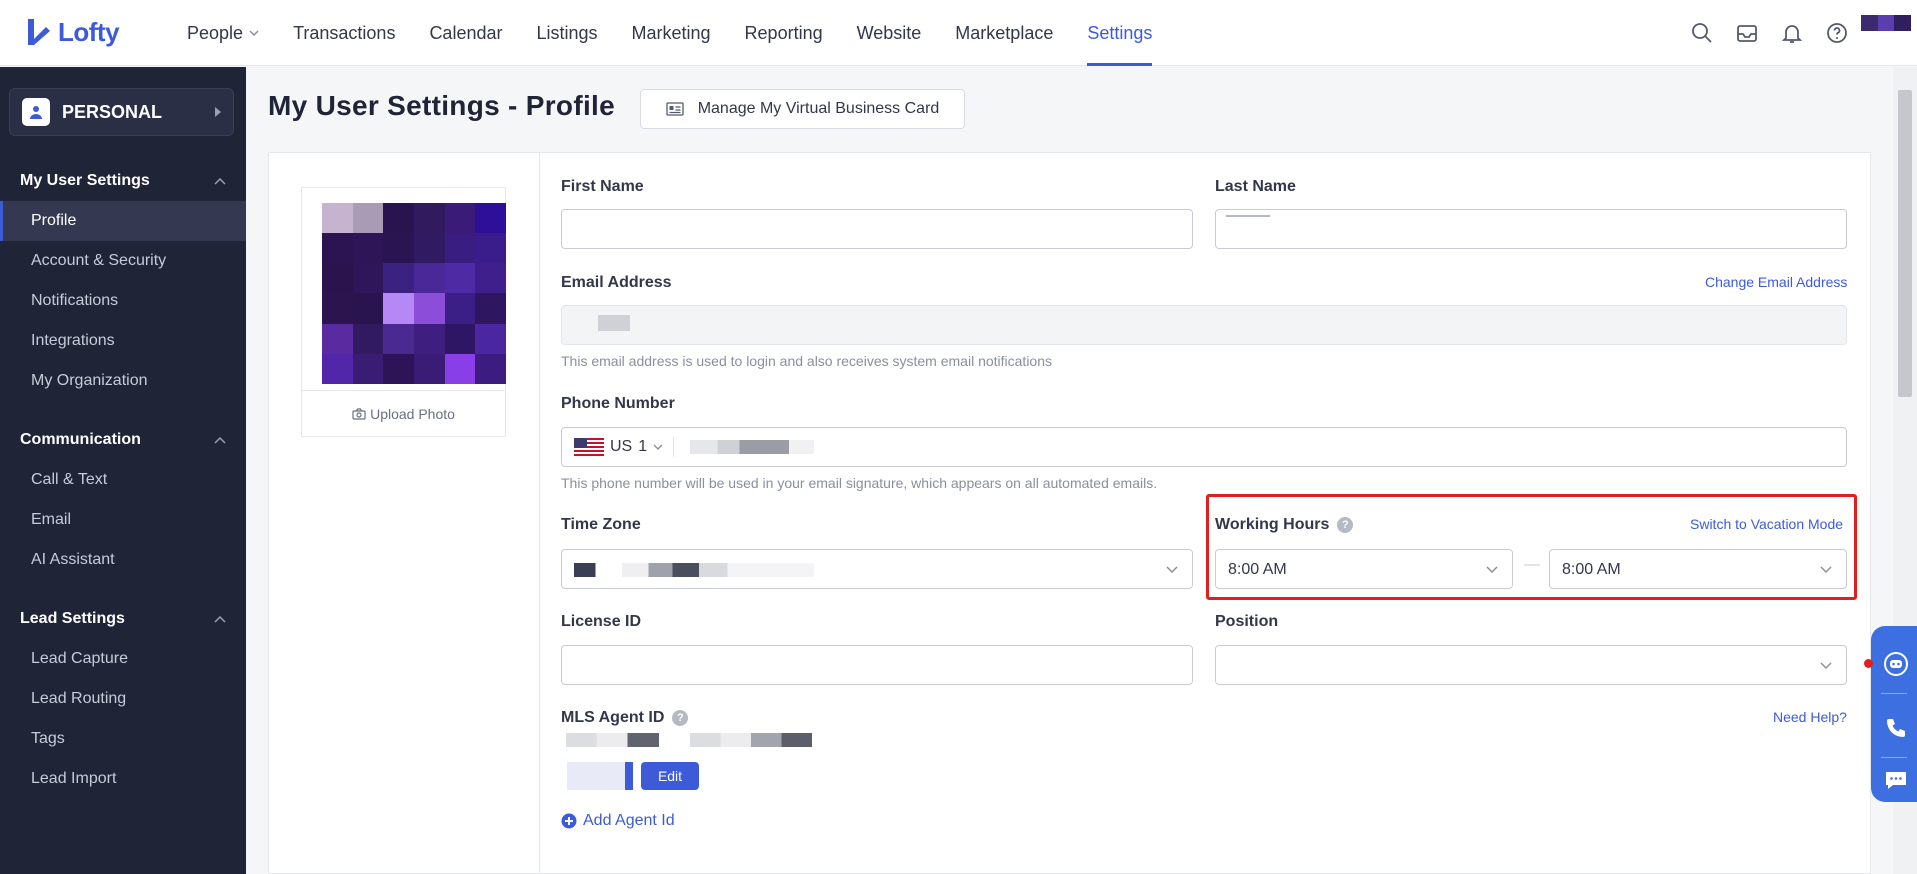 The width and height of the screenshot is (1917, 874). I want to click on chat-bubble-icon, so click(1896, 780).